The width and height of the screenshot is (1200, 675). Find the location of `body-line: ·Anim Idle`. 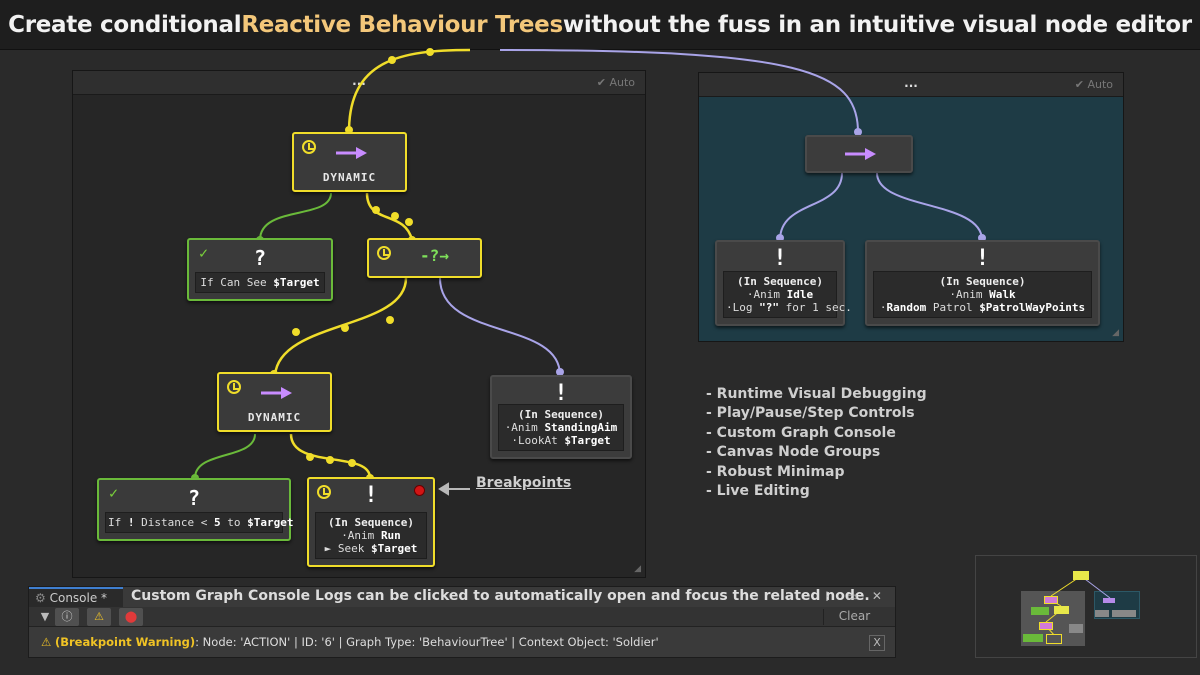

body-line: ·Anim Idle is located at coordinates (780, 294).